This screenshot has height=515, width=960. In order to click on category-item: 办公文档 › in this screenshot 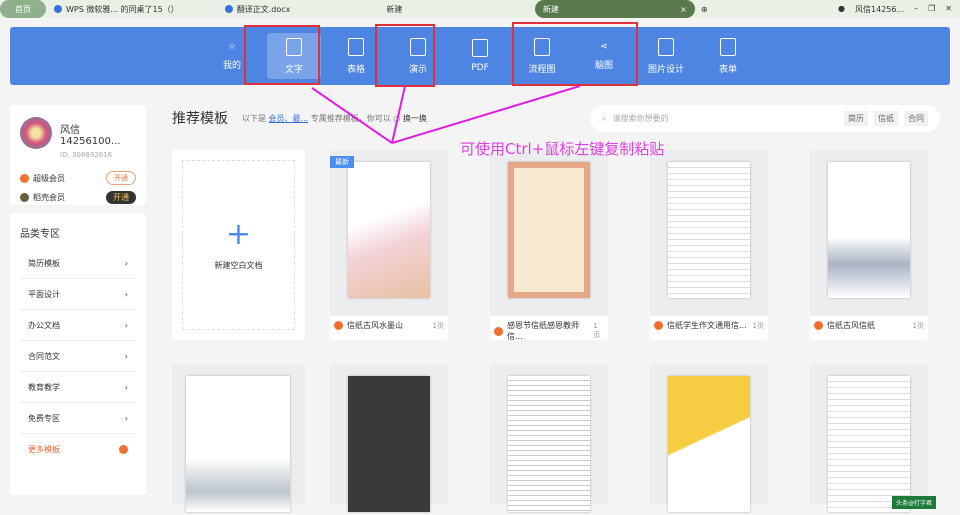, I will do `click(78, 325)`.